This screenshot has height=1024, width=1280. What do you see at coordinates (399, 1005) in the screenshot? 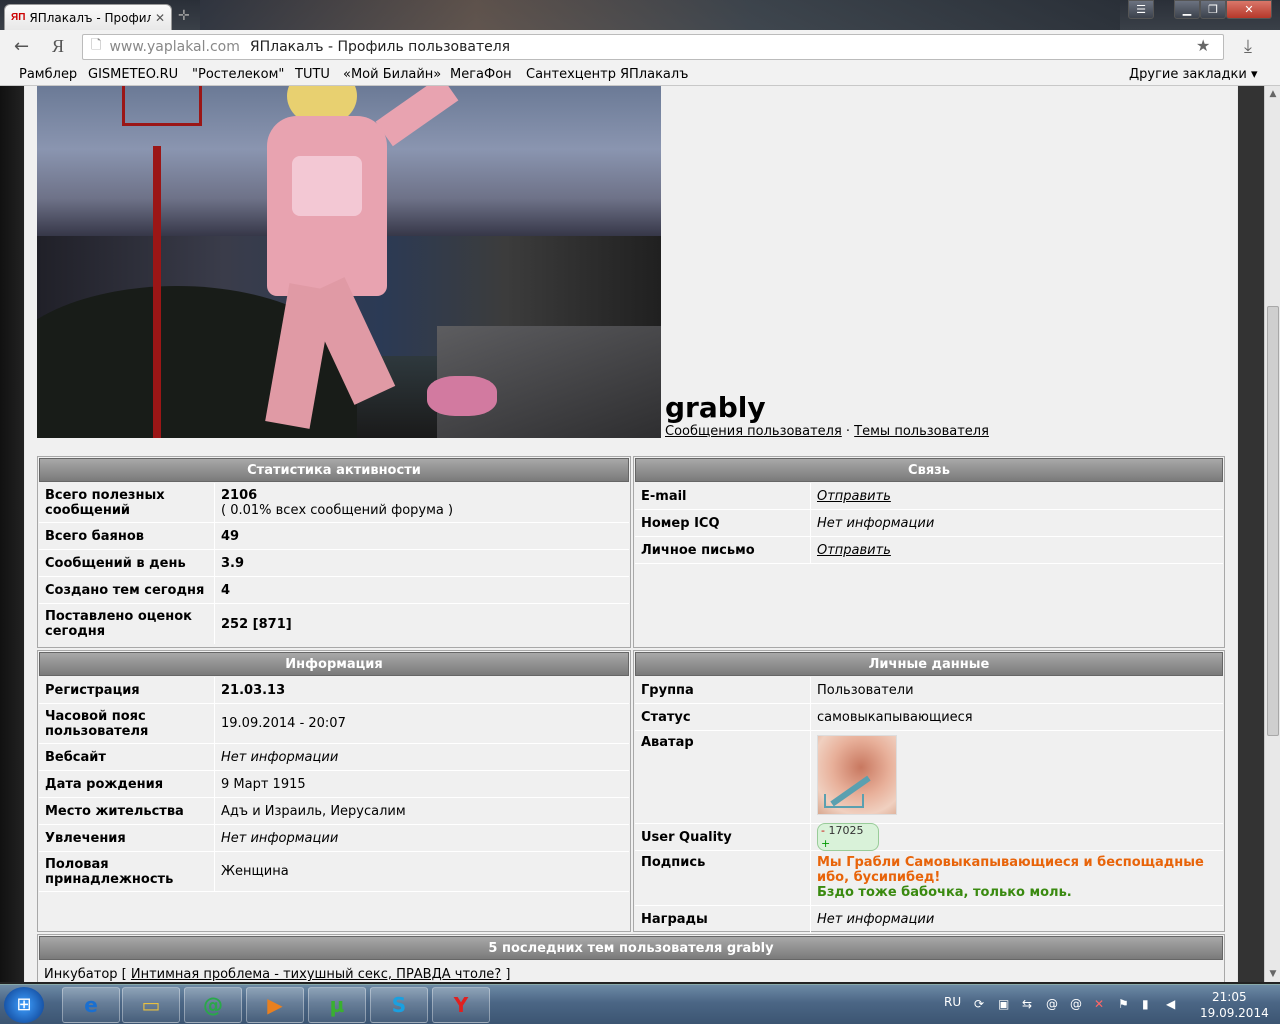
I see `skype-icon: S` at bounding box center [399, 1005].